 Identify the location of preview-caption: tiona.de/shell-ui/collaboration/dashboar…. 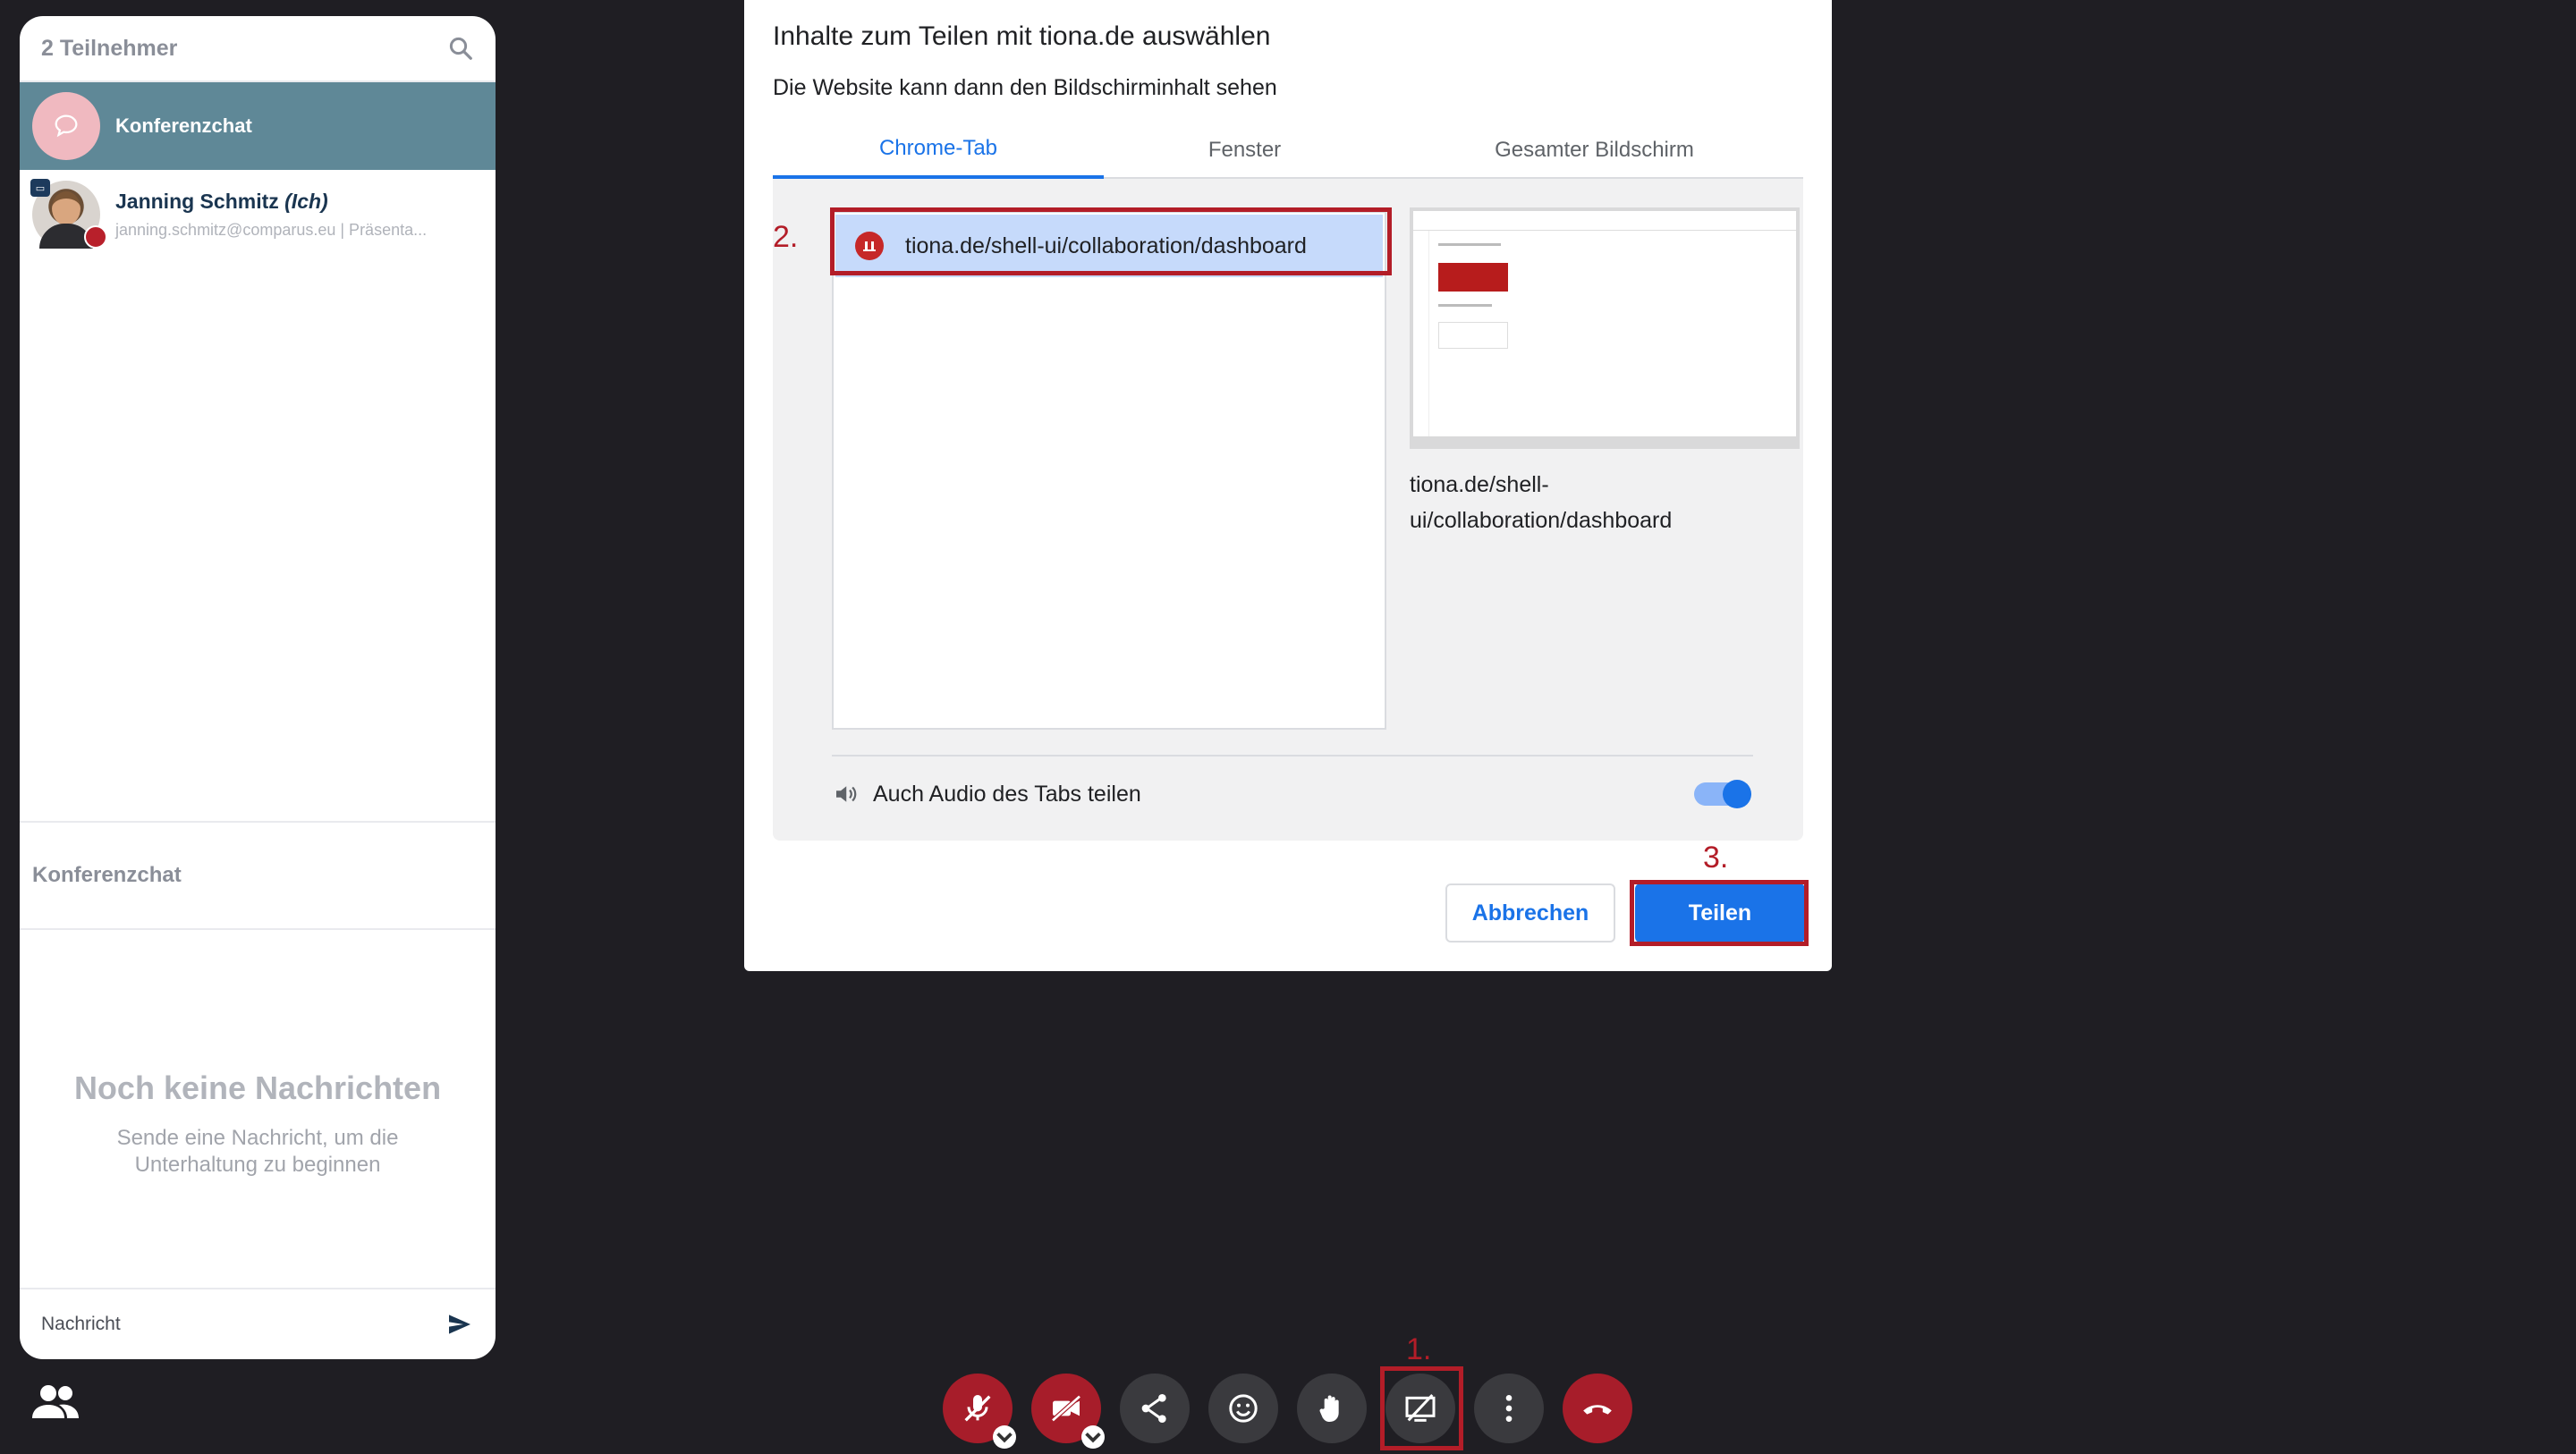
(1541, 503).